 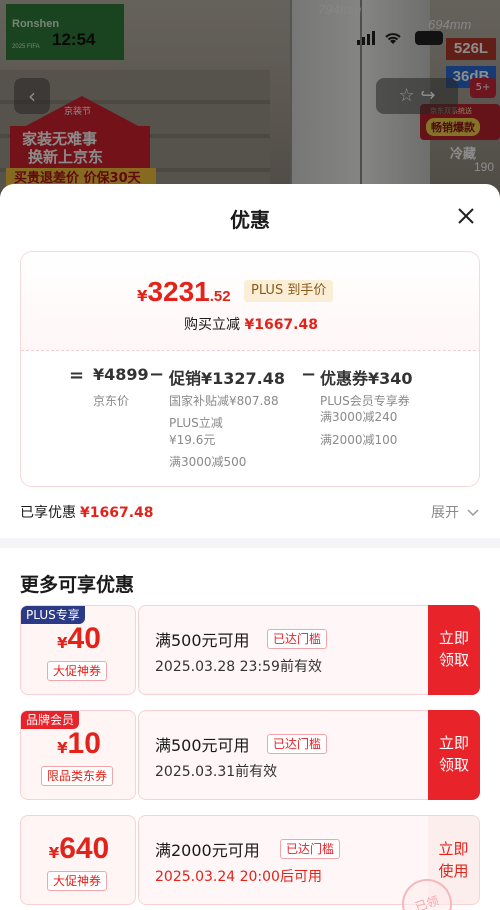 I want to click on coupon-amount-panel: ¥640 大促神券, so click(x=78, y=860).